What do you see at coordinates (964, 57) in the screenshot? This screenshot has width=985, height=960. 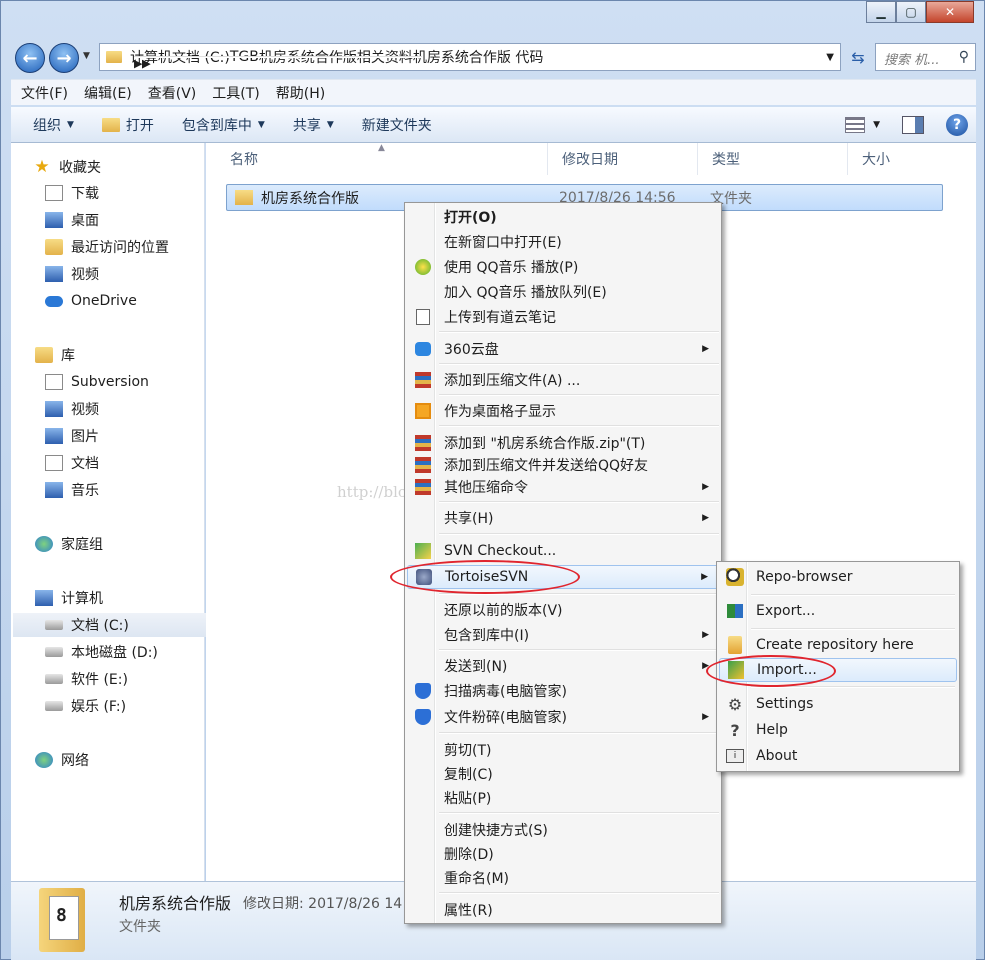 I see `search-icon: ⚲` at bounding box center [964, 57].